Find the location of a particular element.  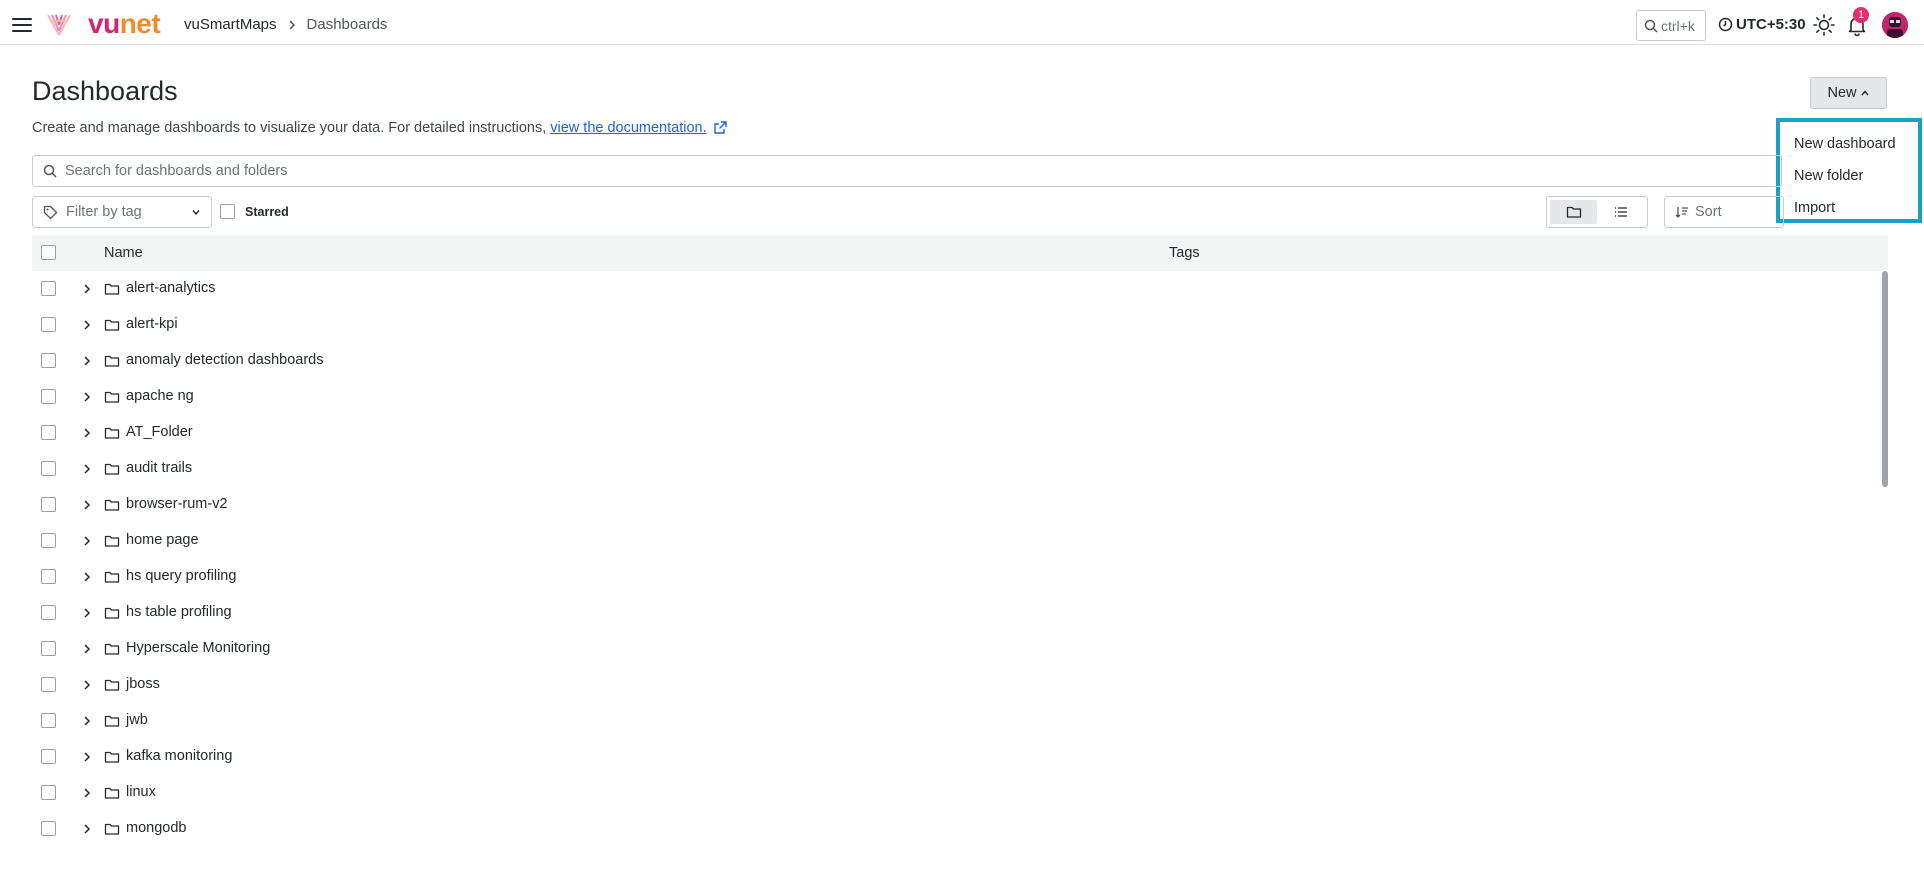

table-row: jwb is located at coordinates (957, 721).